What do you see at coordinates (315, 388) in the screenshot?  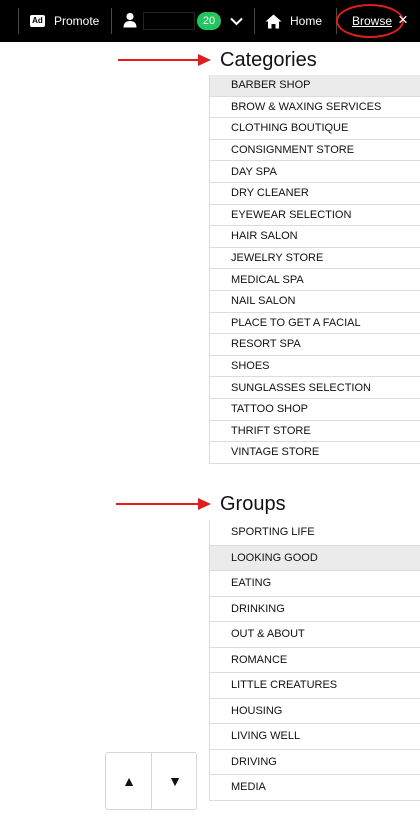 I see `list-item: SUNGLASSES SELECTION` at bounding box center [315, 388].